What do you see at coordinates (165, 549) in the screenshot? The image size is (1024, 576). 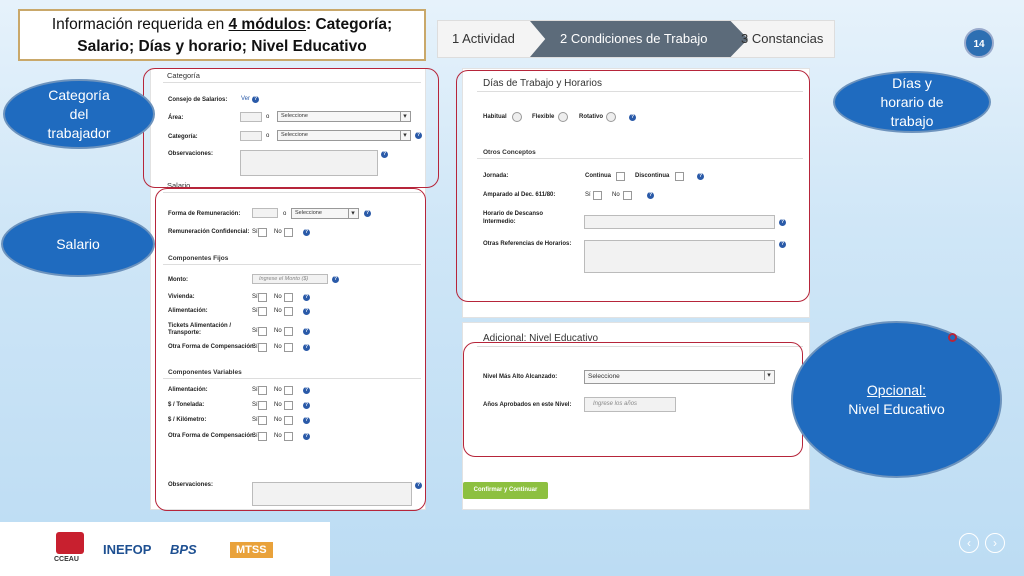 I see `footer-logos: CCEAU INEFOP BPS MTSS` at bounding box center [165, 549].